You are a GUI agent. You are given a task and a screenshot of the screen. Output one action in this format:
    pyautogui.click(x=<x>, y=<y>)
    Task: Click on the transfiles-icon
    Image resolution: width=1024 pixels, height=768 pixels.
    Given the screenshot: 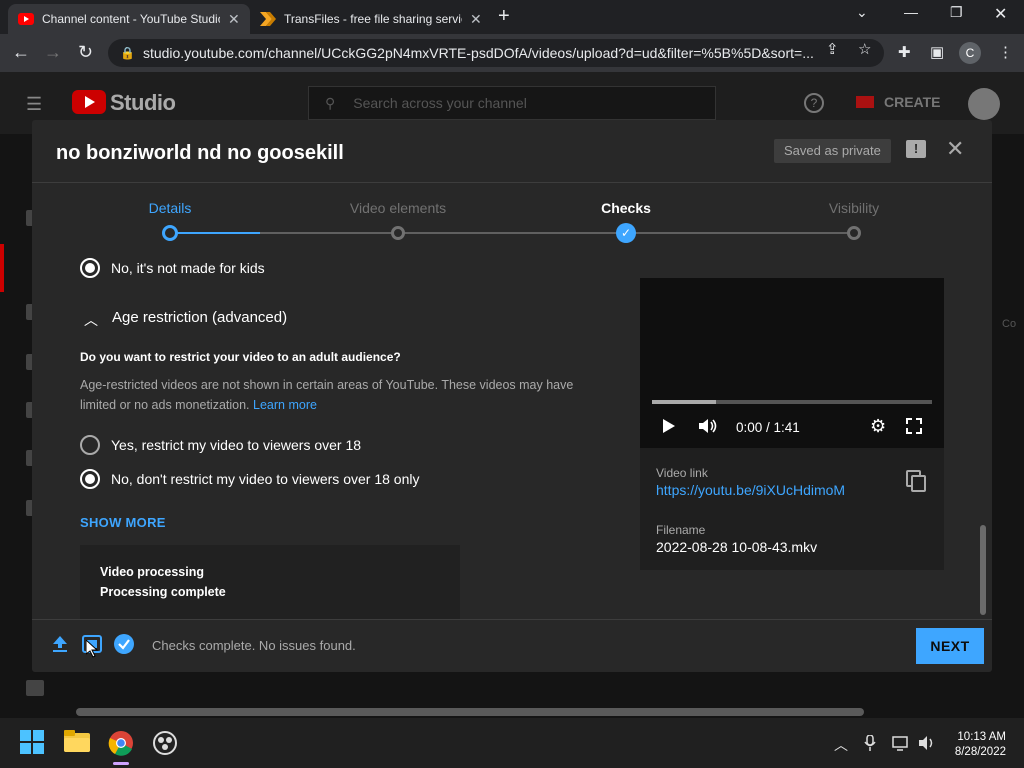 What is the action you would take?
    pyautogui.click(x=268, y=19)
    